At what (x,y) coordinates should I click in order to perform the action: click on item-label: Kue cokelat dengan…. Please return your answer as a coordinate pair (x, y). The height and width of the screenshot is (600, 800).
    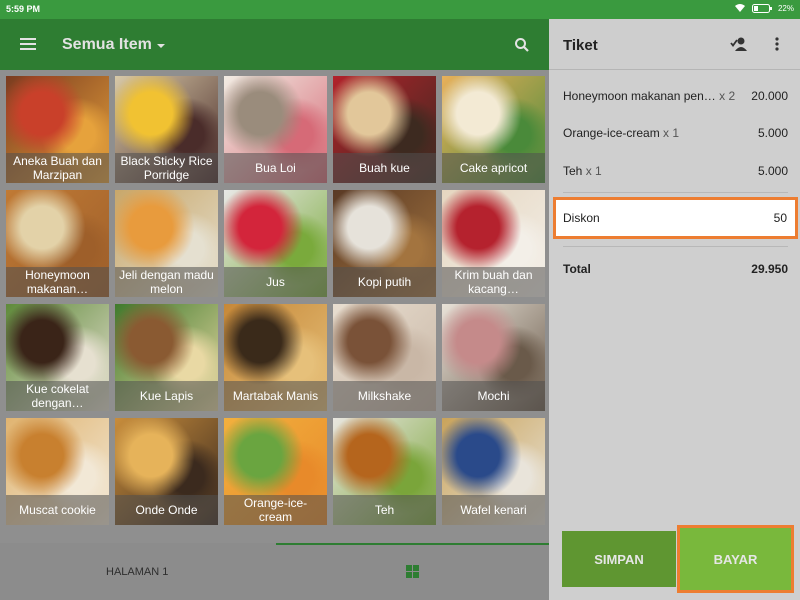
    Looking at the image, I should click on (57, 396).